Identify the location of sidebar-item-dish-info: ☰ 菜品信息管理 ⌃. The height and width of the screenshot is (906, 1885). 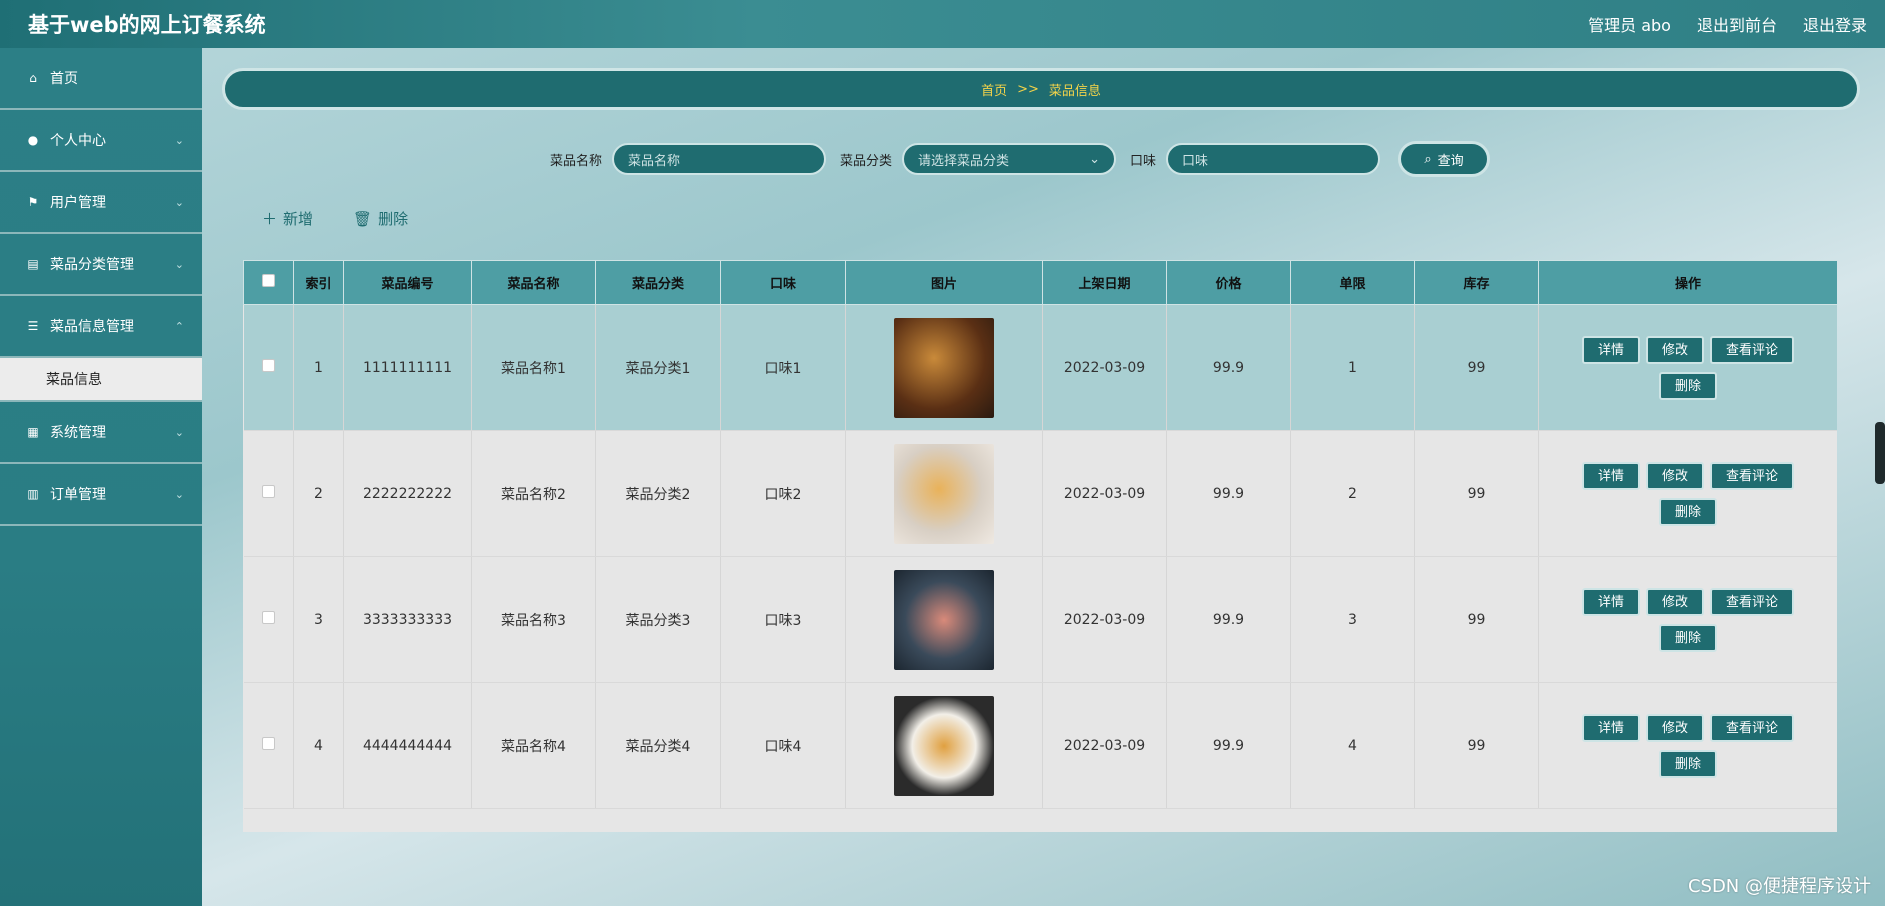
(101, 327).